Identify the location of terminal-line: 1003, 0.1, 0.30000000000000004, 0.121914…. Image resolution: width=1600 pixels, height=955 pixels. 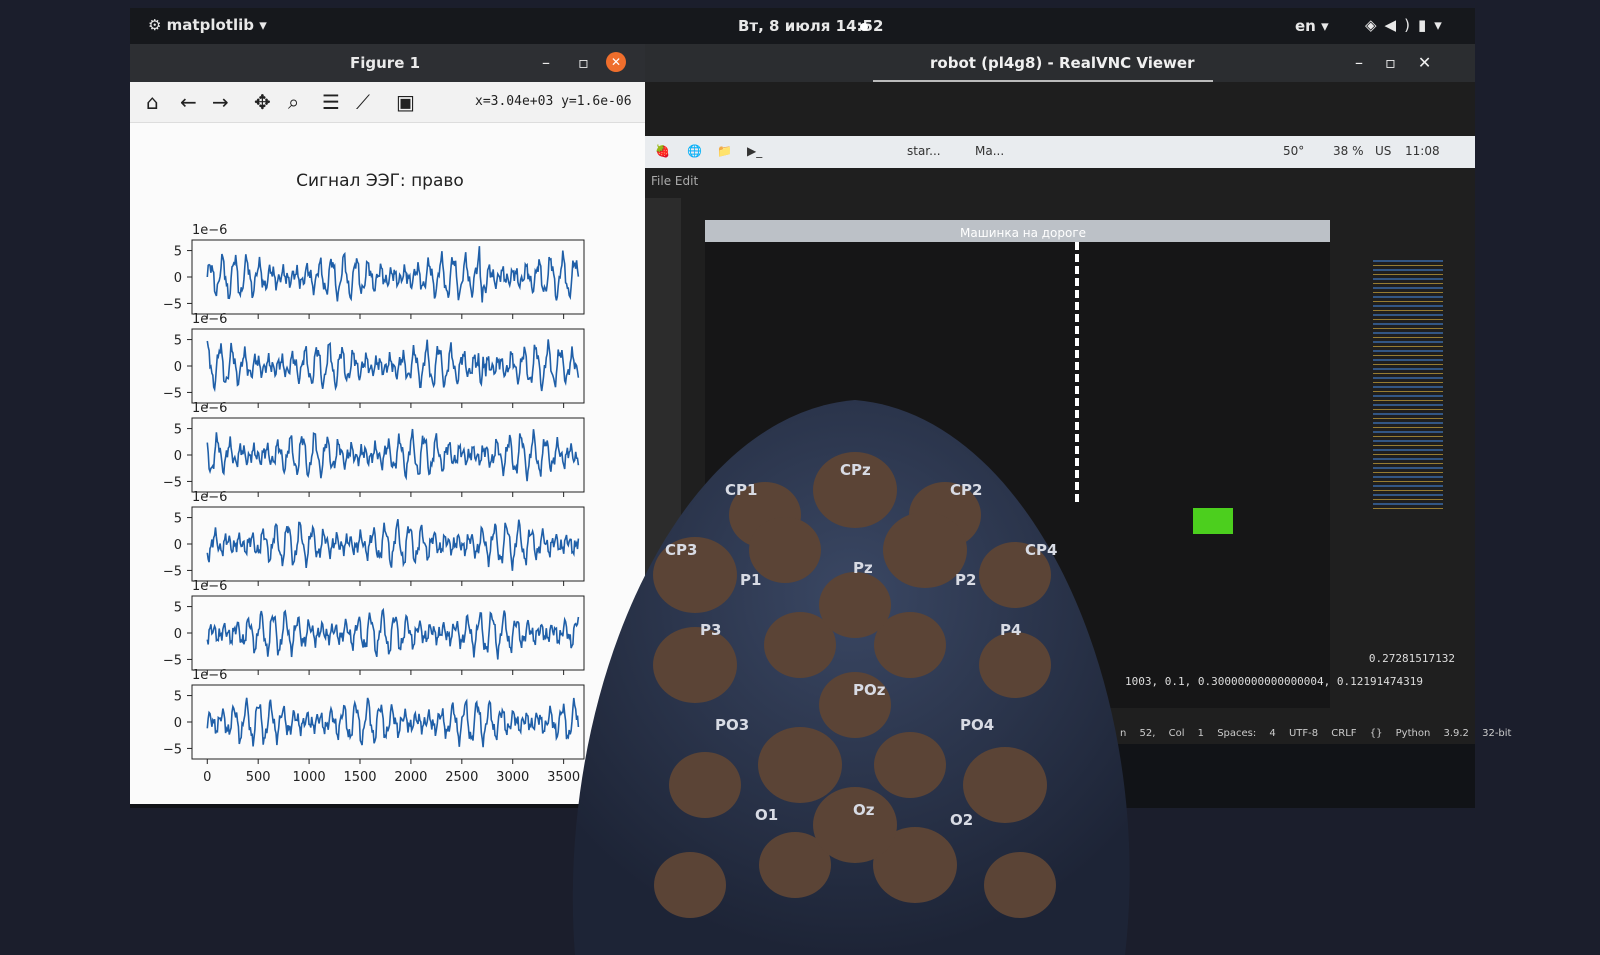
(1274, 681).